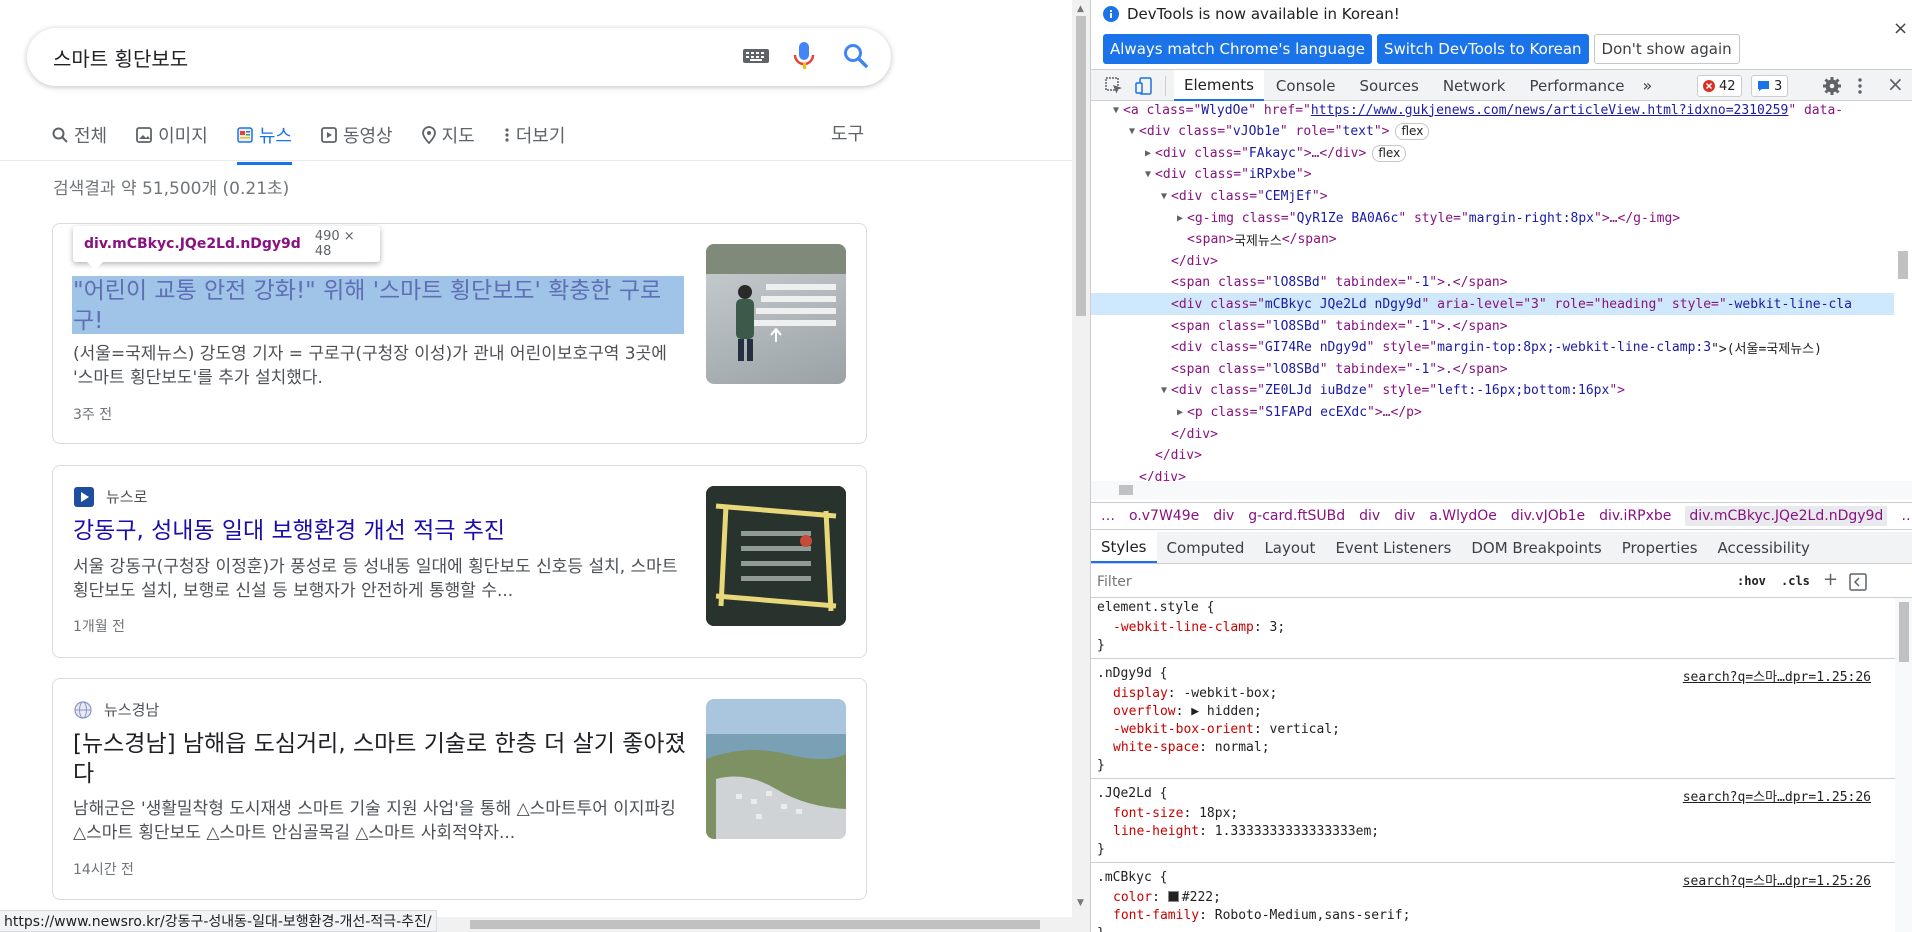 This screenshot has height=932, width=1912. I want to click on flex-badge: flex, so click(1389, 153).